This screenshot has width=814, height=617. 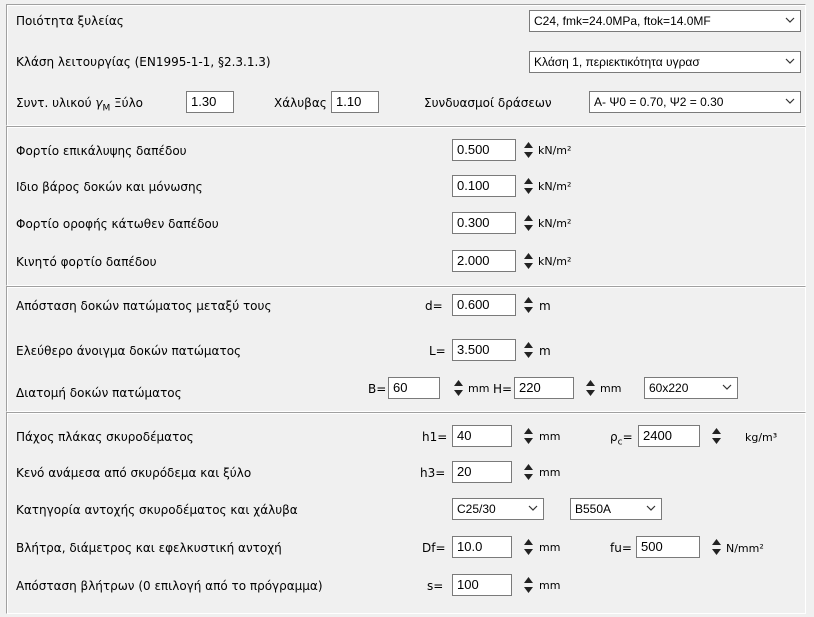 I want to click on dowel-diameter-input: 10.0, so click(x=482, y=547).